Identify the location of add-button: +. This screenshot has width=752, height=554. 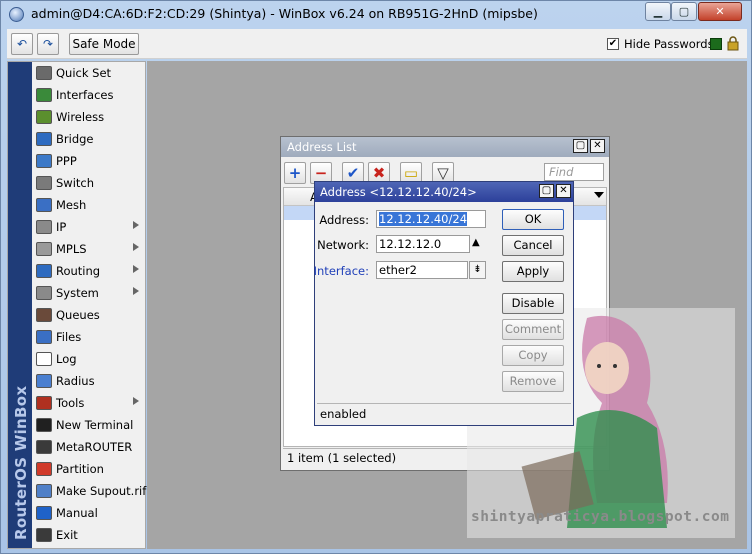
(295, 173).